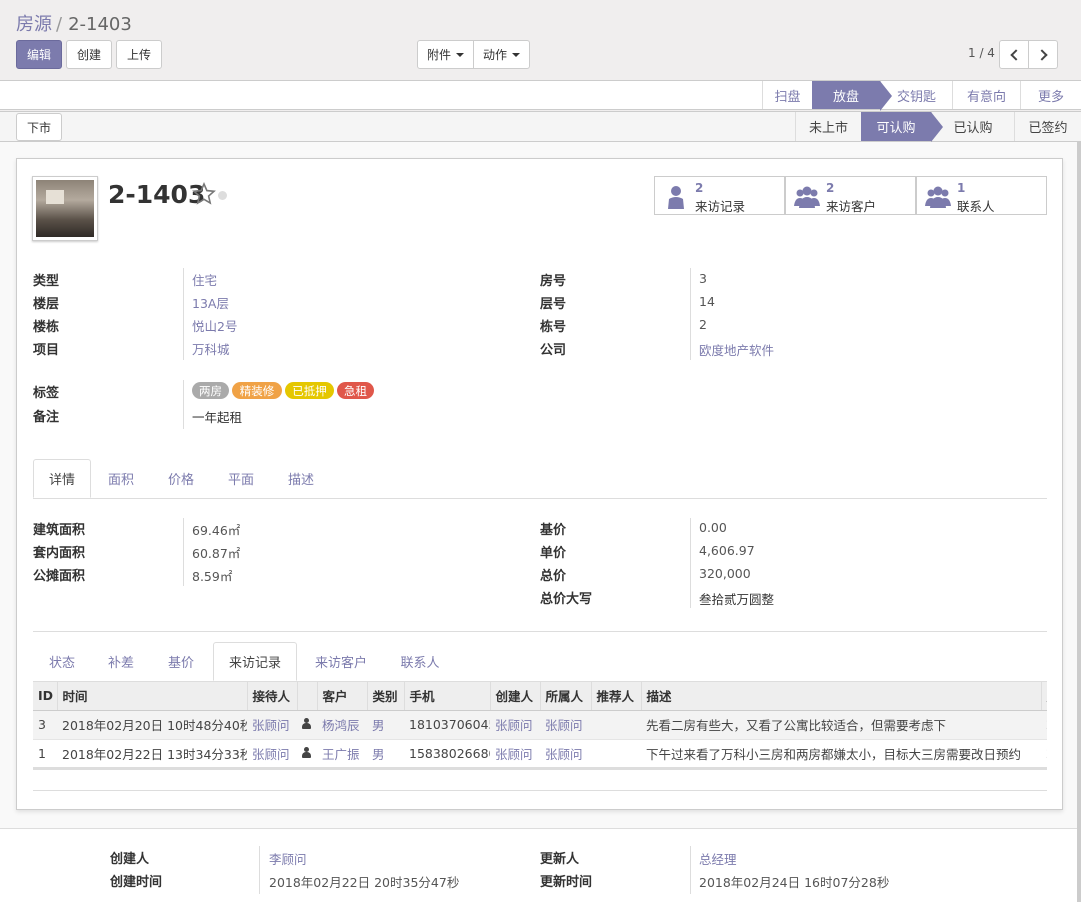  What do you see at coordinates (214, 325) in the screenshot?
I see `field-value-building: 悦山2号` at bounding box center [214, 325].